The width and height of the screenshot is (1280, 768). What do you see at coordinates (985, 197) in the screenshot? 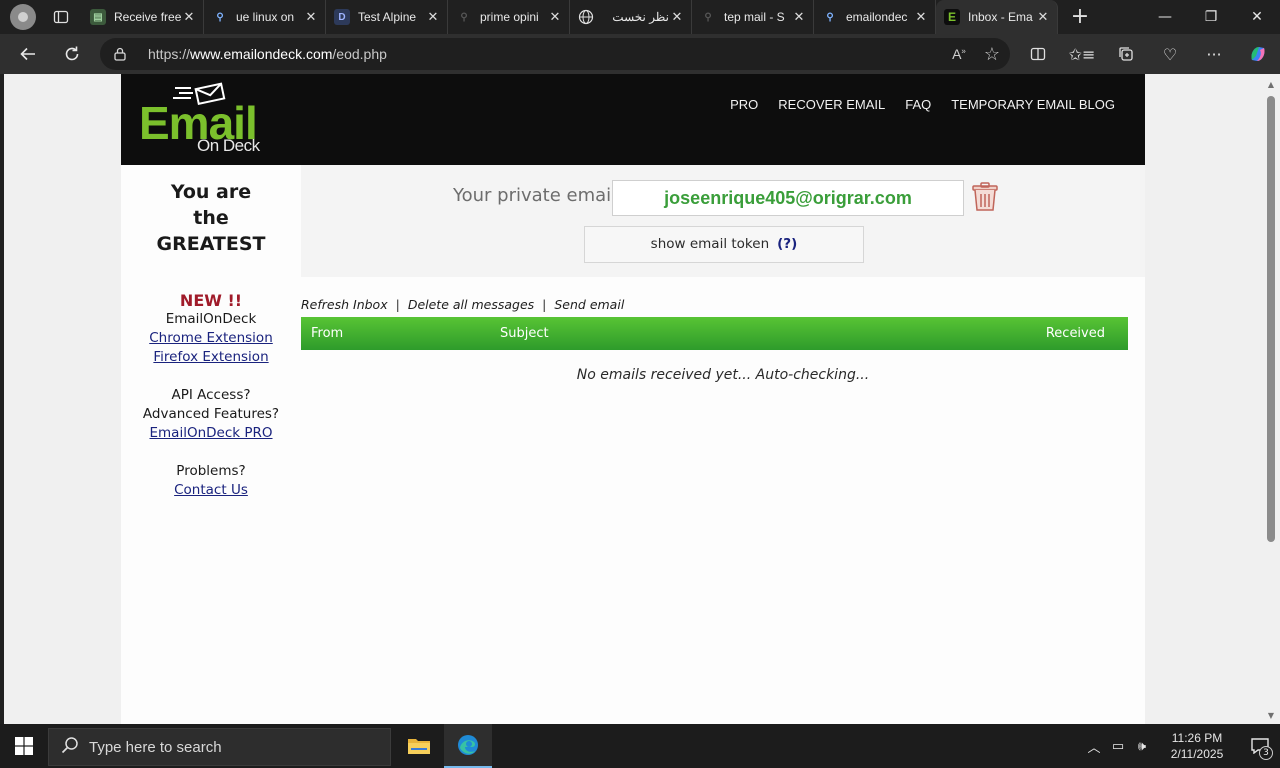
I see `trash-icon` at bounding box center [985, 197].